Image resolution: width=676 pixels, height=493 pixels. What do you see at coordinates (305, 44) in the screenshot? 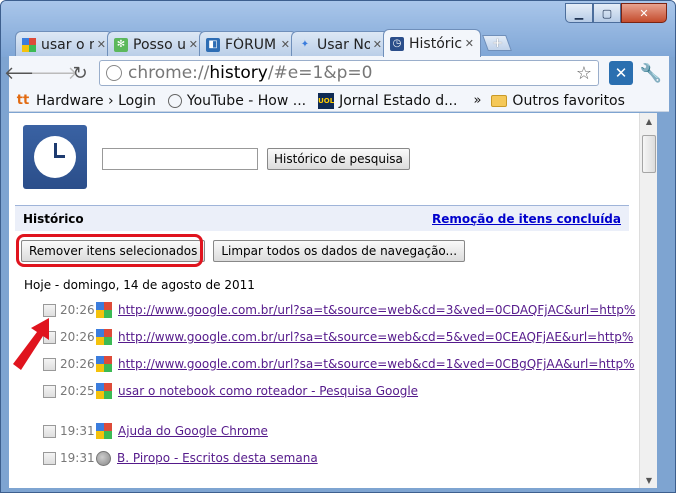
I see `puzzle-icon: ✦` at bounding box center [305, 44].